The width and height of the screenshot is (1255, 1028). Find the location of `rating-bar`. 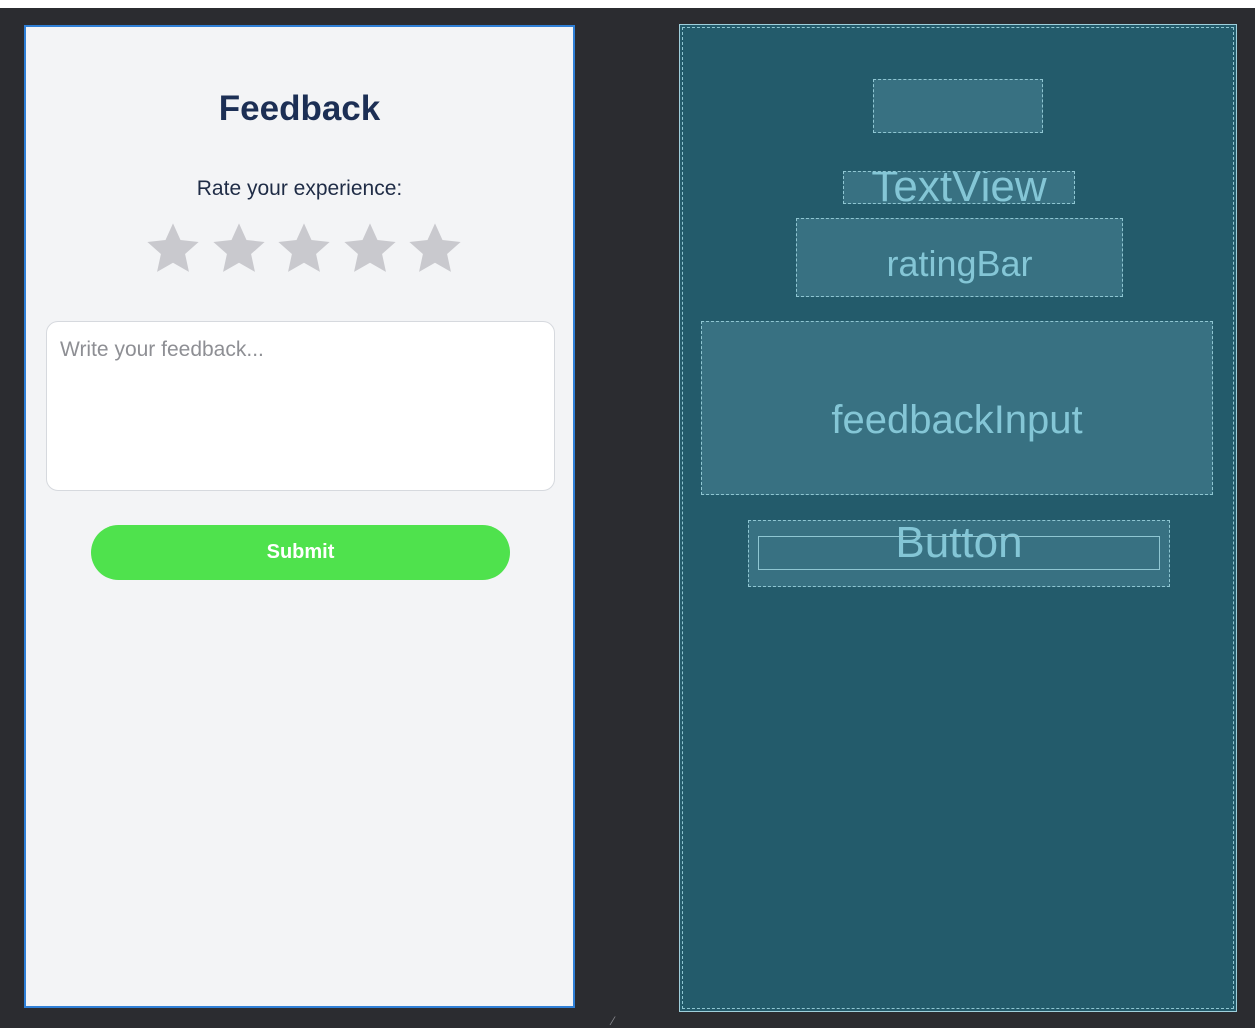

rating-bar is located at coordinates (304, 248).